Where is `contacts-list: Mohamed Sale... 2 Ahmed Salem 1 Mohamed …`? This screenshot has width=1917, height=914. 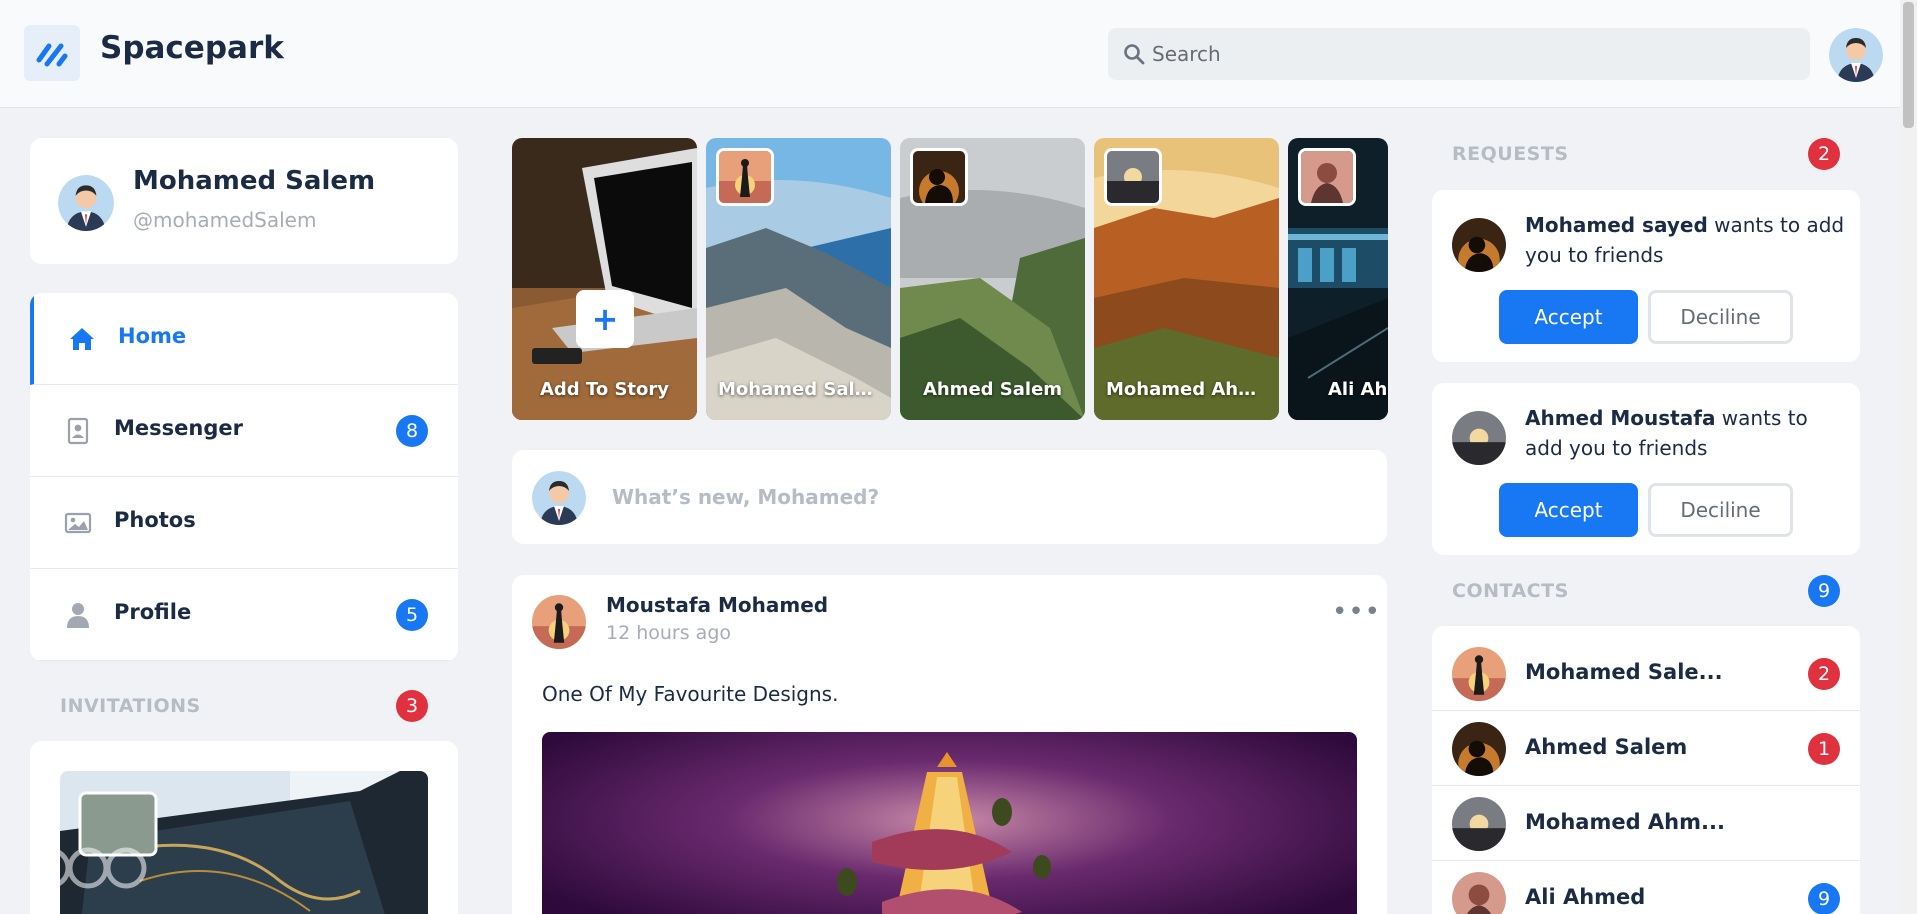 contacts-list: Mohamed Sale... 2 Ahmed Salem 1 Mohamed … is located at coordinates (1646, 770).